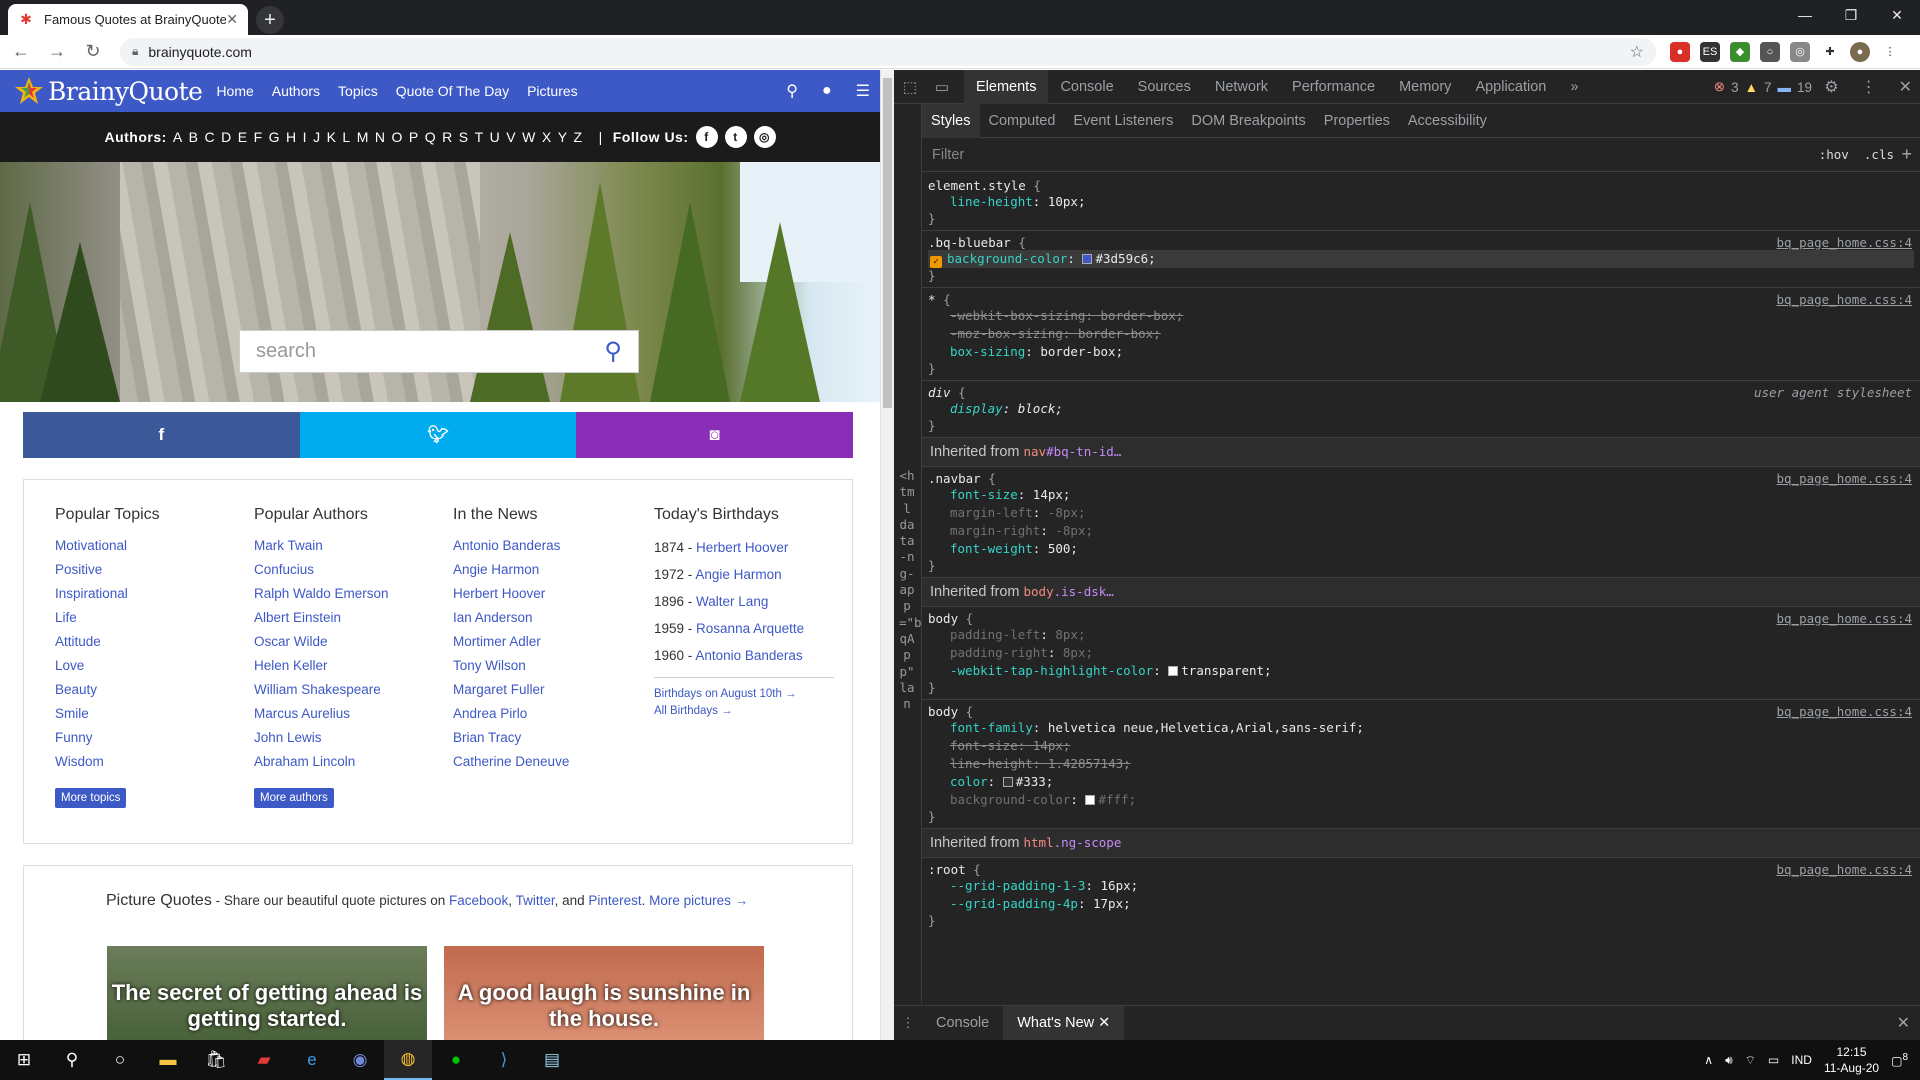  What do you see at coordinates (1248, 121) in the screenshot?
I see `subtab-dom-breakpoints: DOM Breakpoints` at bounding box center [1248, 121].